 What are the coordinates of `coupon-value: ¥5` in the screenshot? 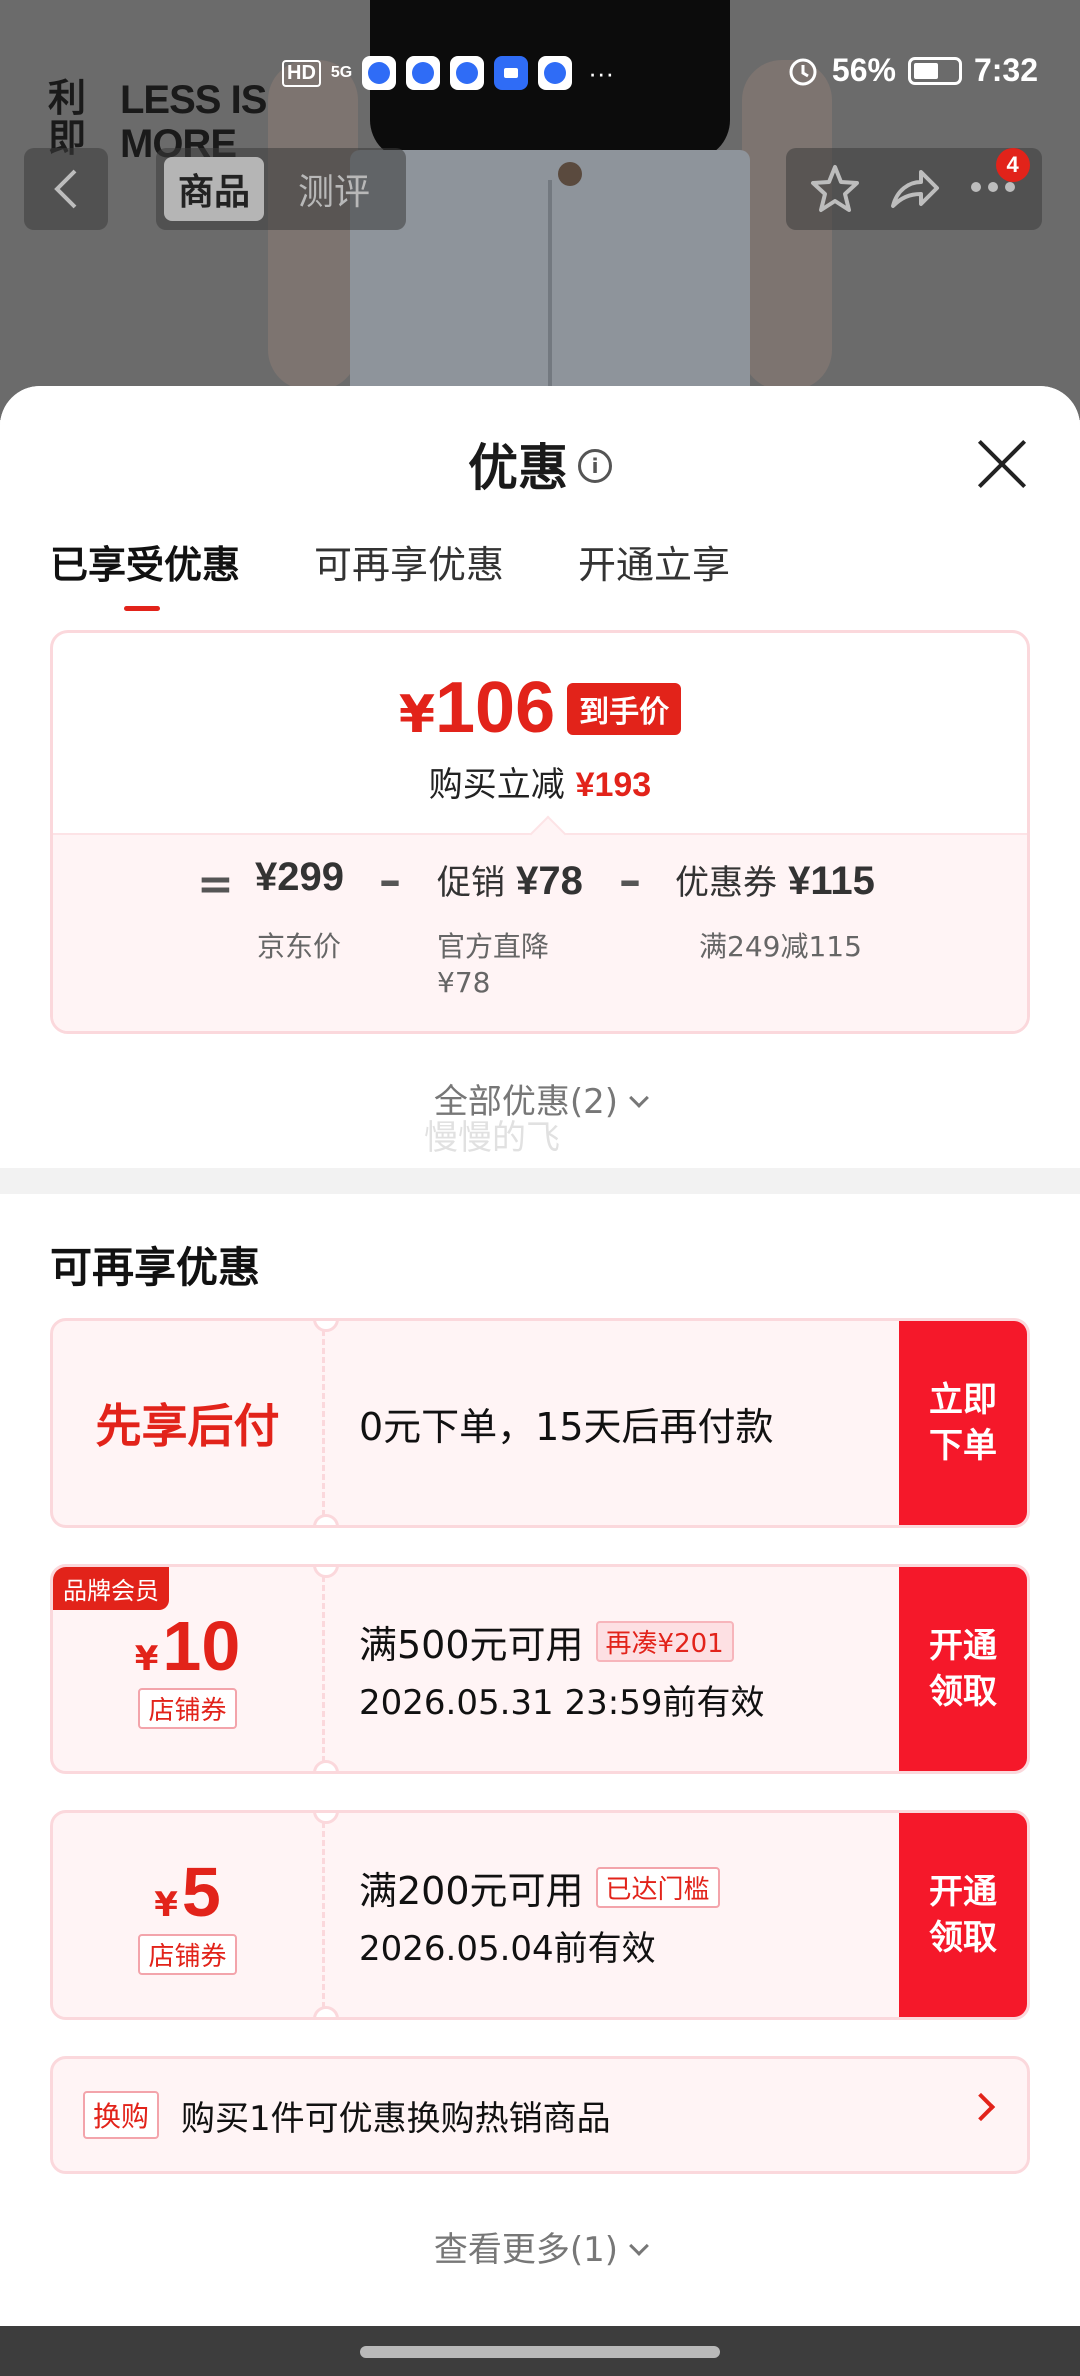 It's located at (187, 1891).